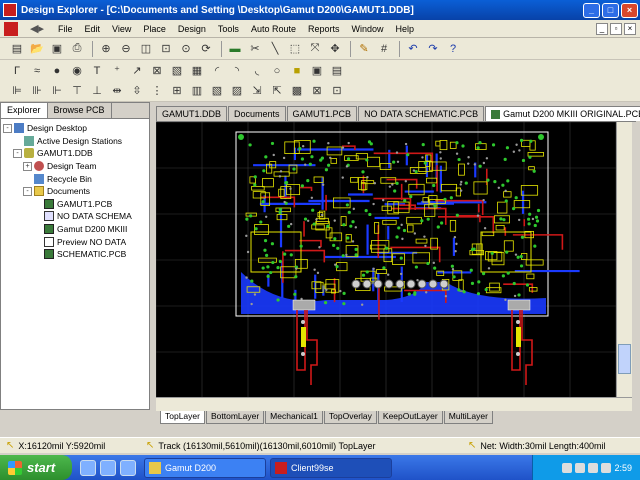 The width and height of the screenshot is (640, 480). What do you see at coordinates (146, 49) in the screenshot?
I see `zoom-area-icon: ◫` at bounding box center [146, 49].